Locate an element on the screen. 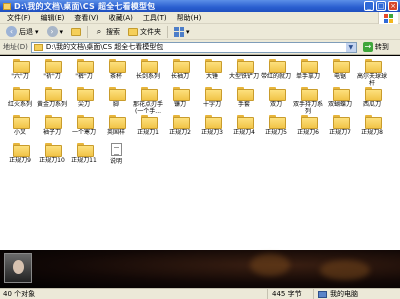  folder-item: 正规刀11 is located at coordinates (84, 157).